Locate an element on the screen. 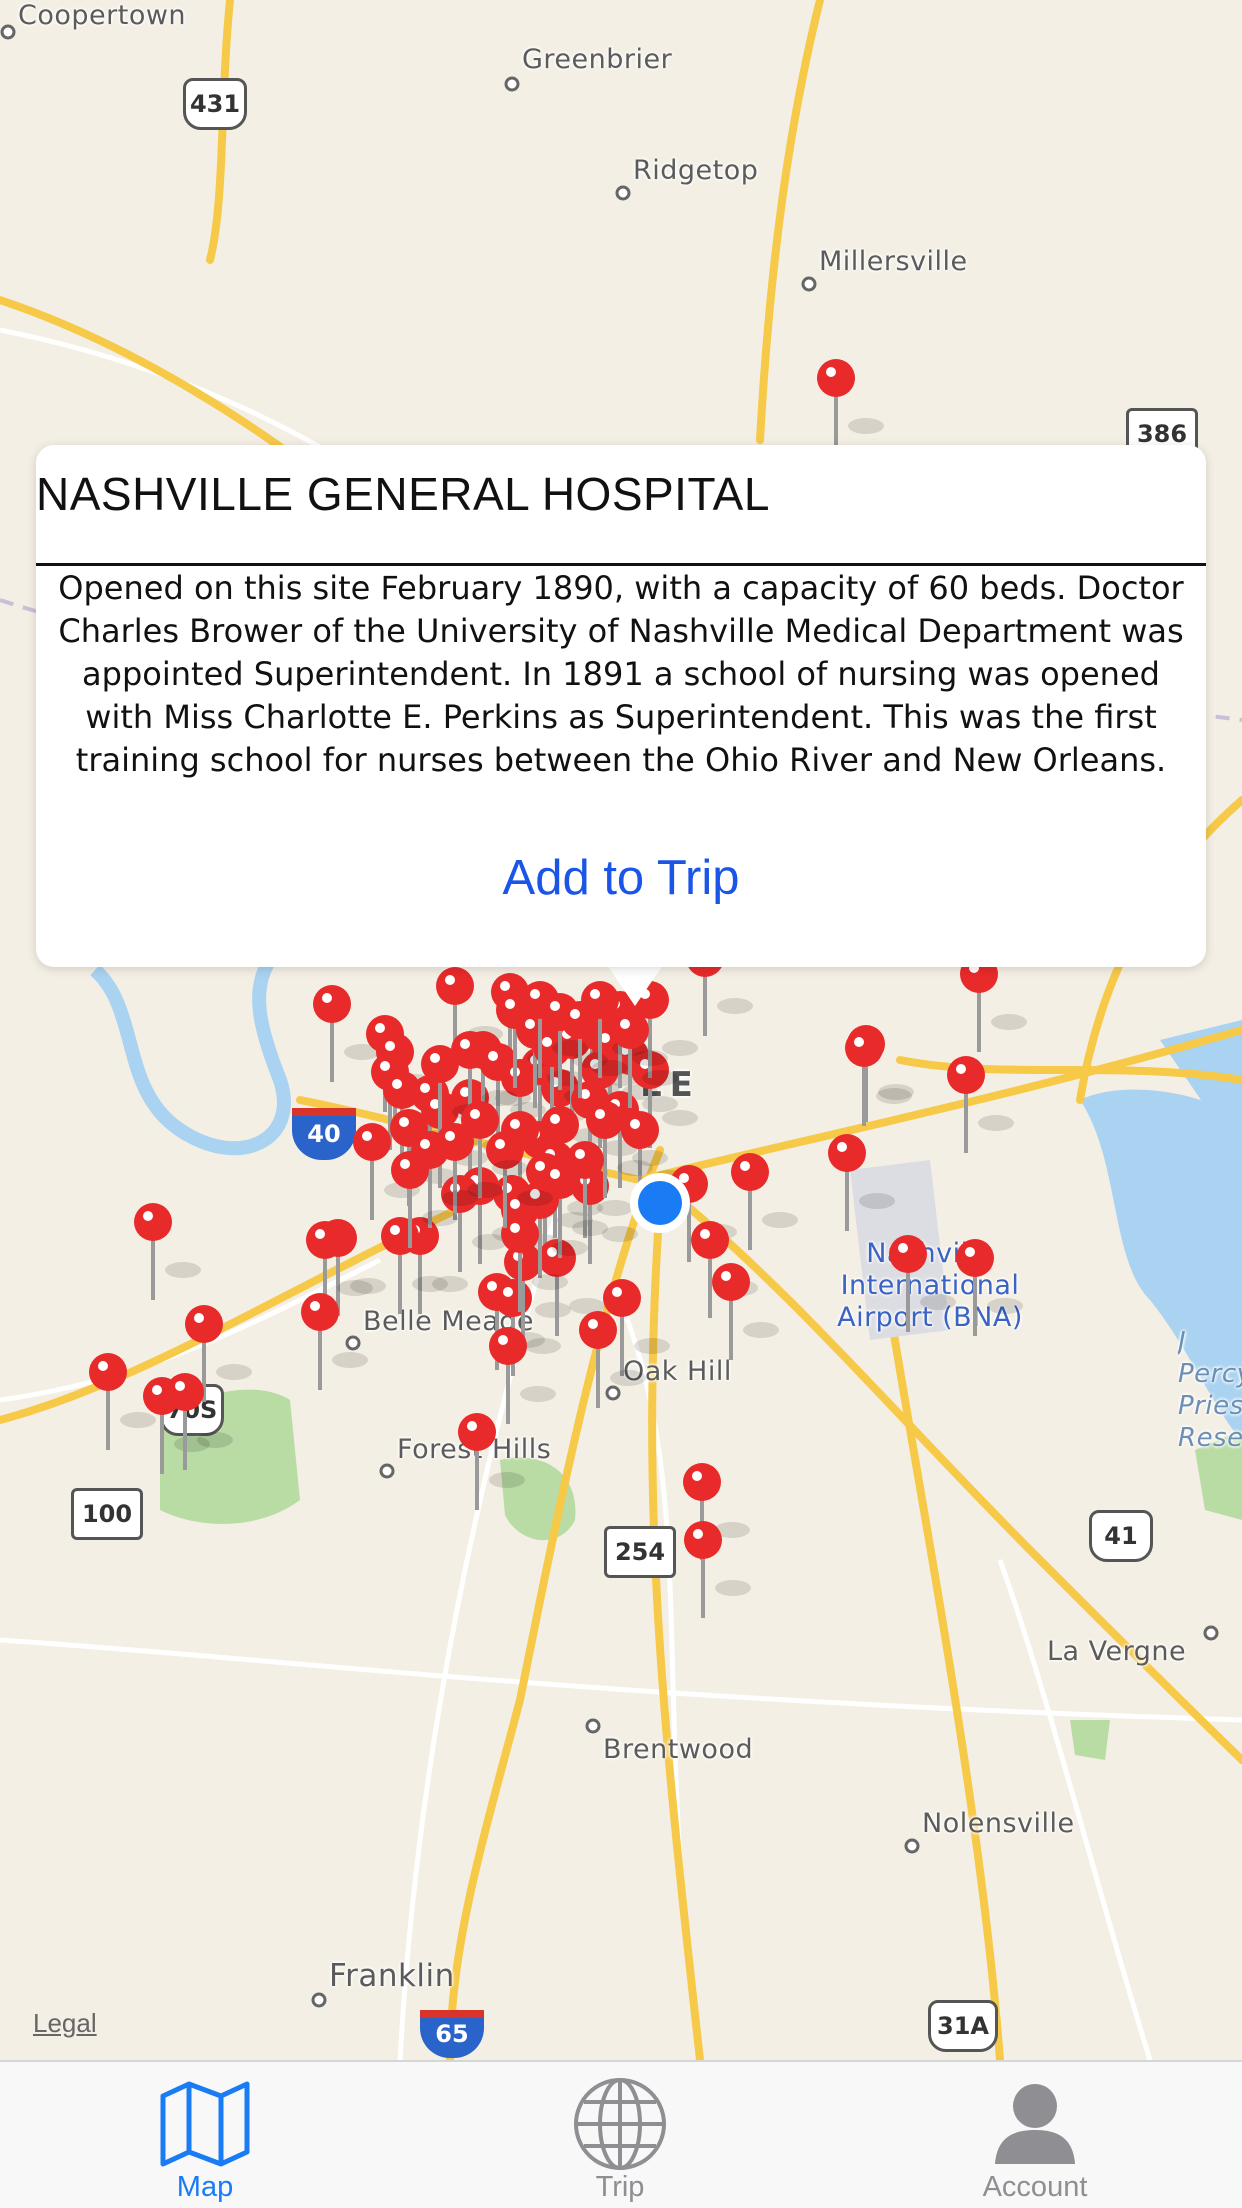 This screenshot has height=2208, width=1242. tab-trip: Trip is located at coordinates (620, 2135).